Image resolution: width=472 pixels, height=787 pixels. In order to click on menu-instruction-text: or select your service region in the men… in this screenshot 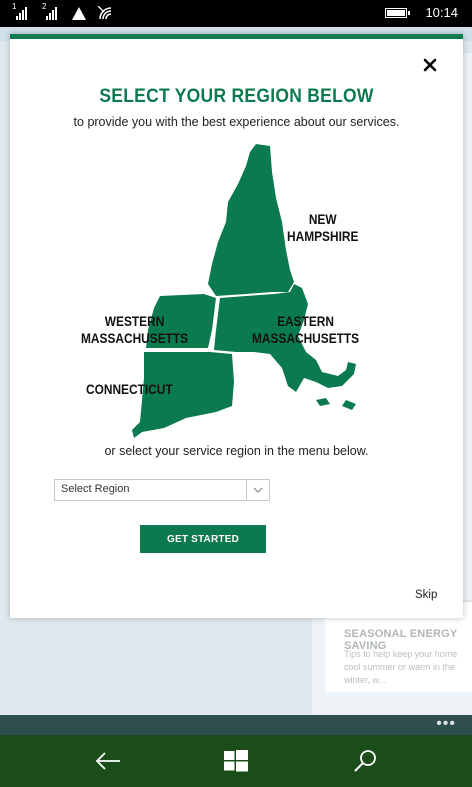, I will do `click(236, 451)`.